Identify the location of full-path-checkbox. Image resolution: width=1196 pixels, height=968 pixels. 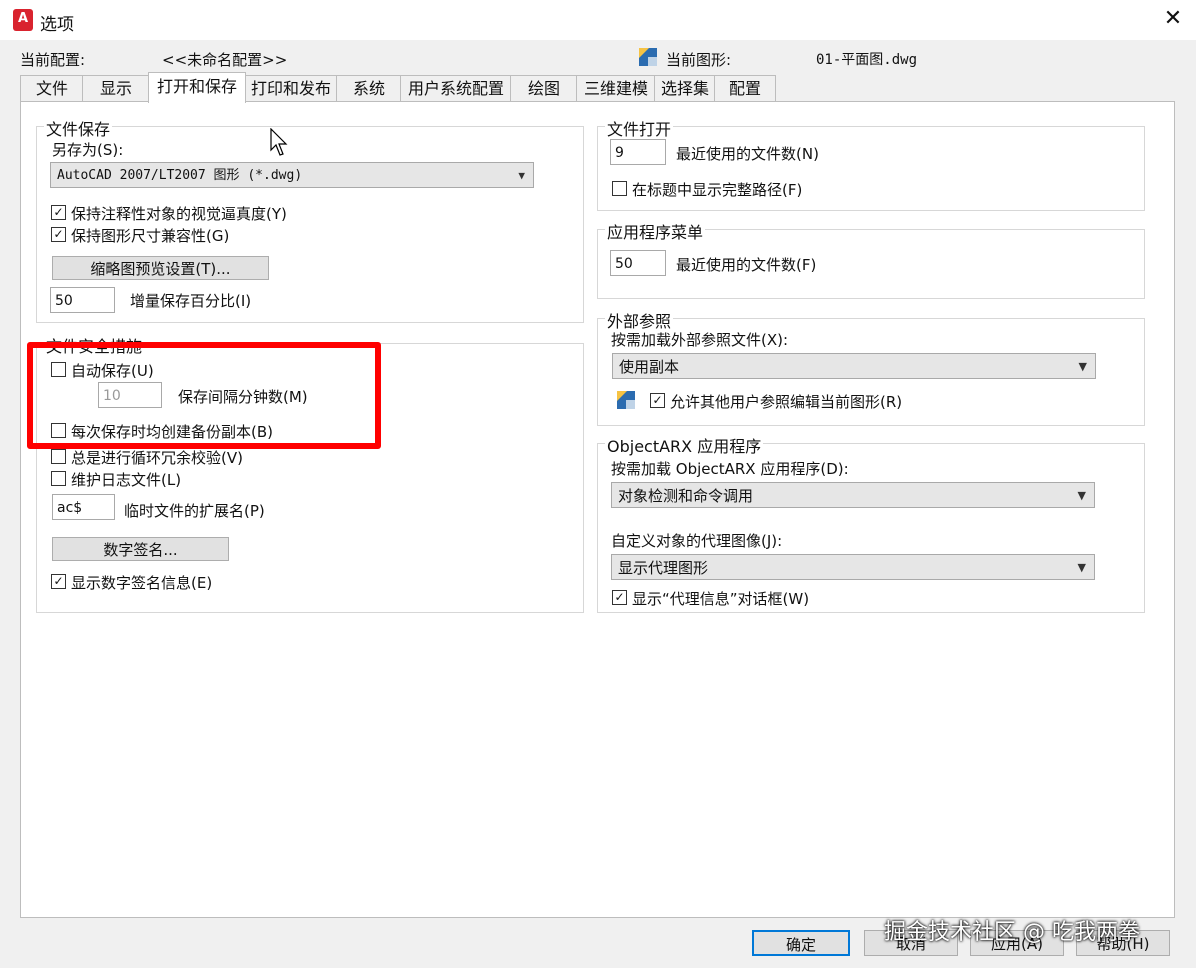
(619, 188).